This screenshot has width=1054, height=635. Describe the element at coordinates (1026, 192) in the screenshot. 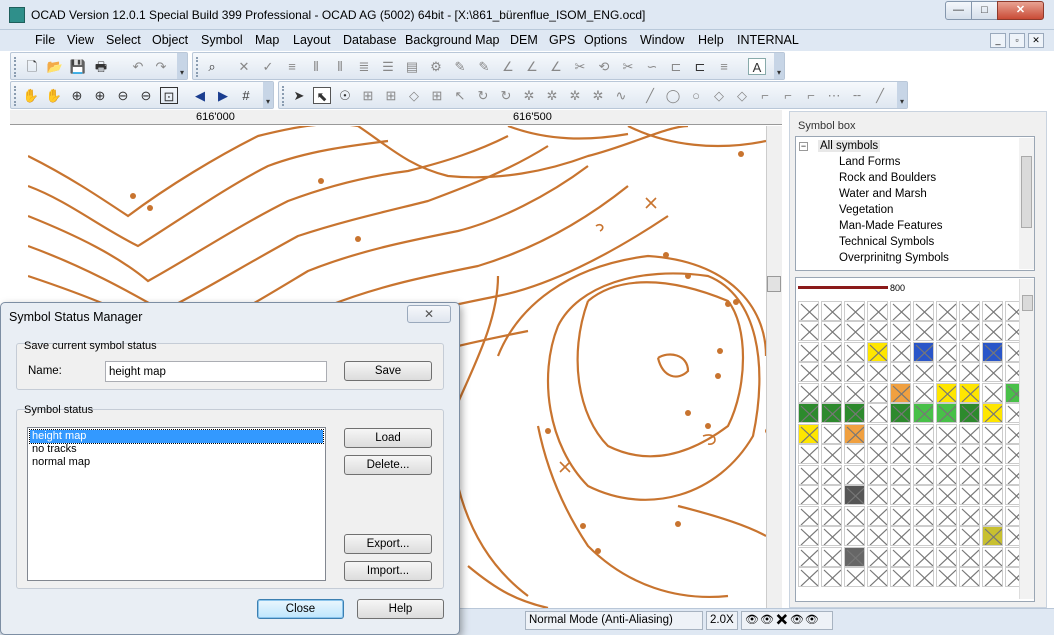

I see `tree-scroll-thumb` at that location.